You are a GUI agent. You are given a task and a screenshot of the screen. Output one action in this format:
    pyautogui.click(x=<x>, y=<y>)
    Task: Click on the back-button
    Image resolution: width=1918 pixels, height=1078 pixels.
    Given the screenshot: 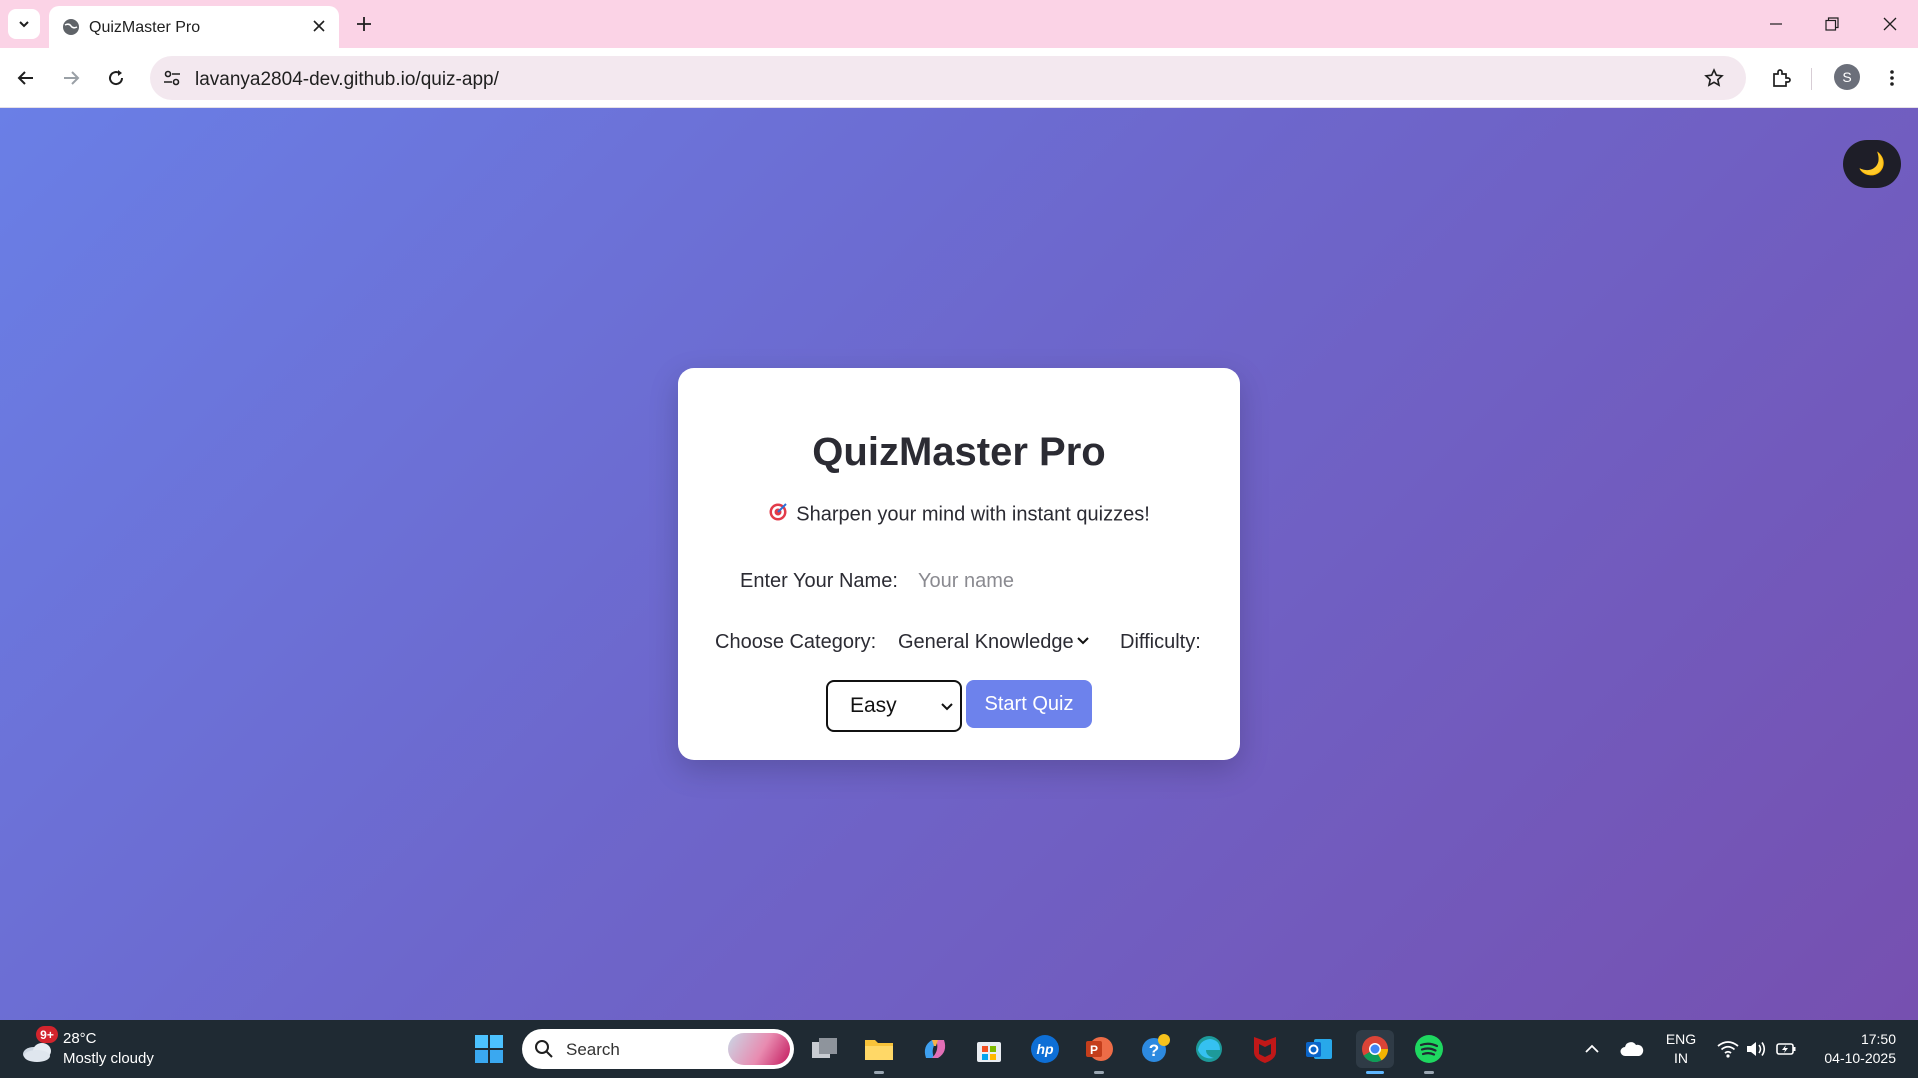 What is the action you would take?
    pyautogui.click(x=26, y=78)
    